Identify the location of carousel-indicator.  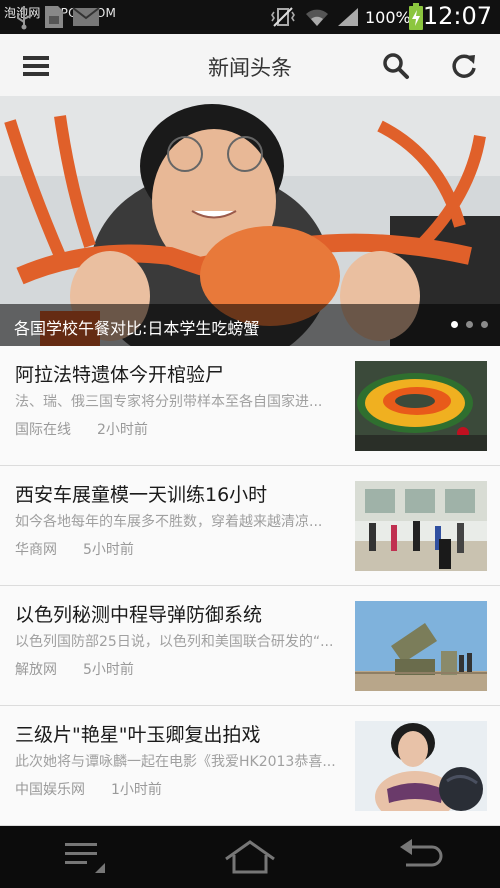
(469, 324).